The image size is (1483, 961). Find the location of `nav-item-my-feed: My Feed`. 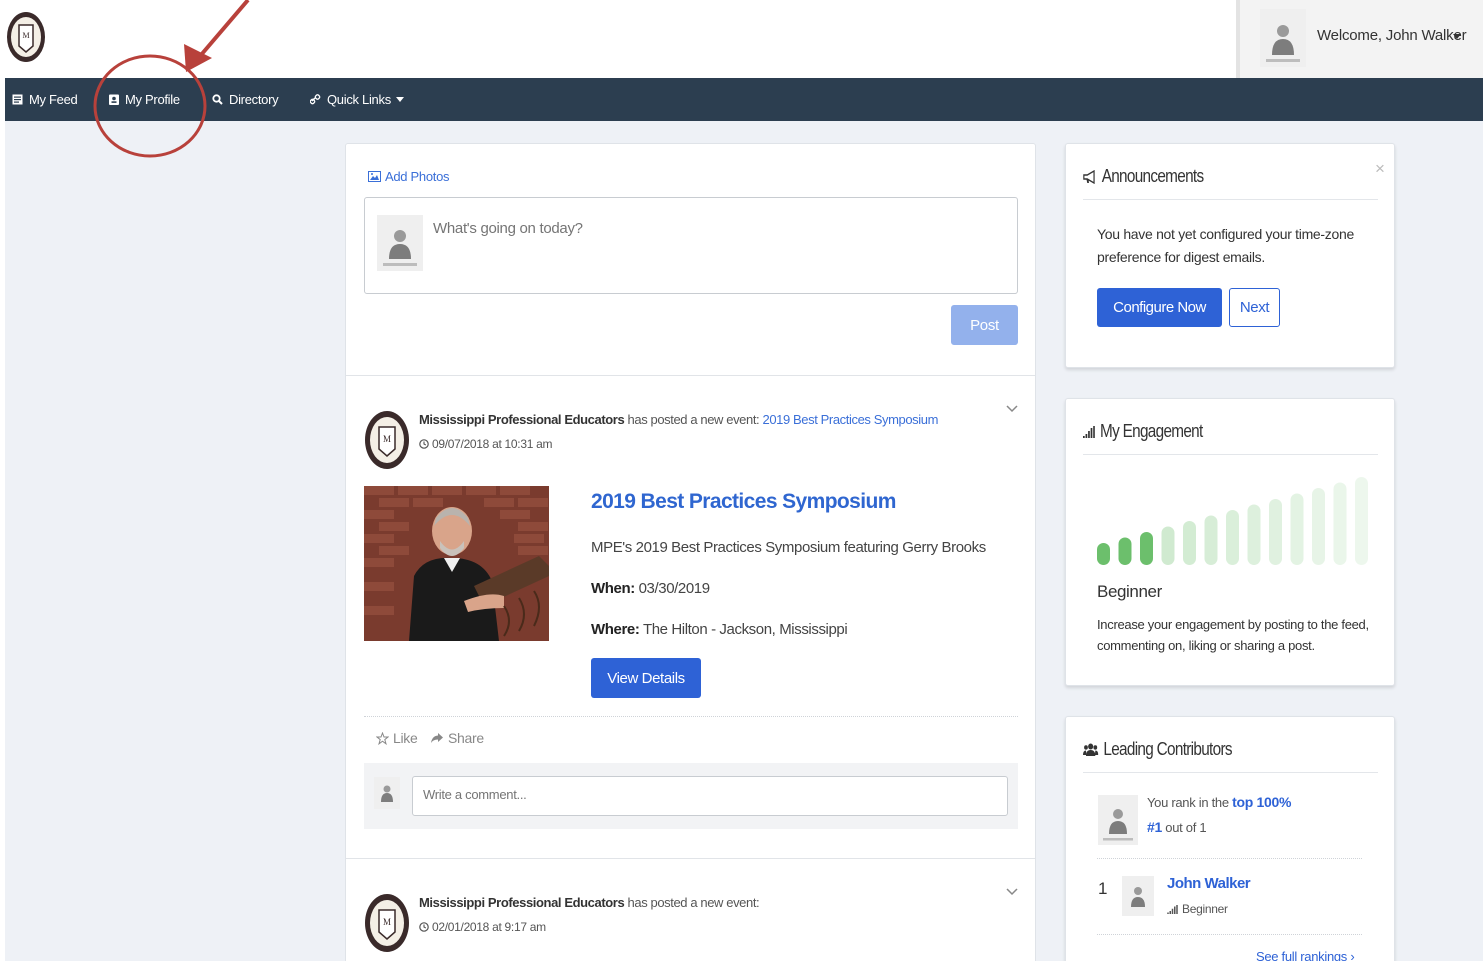

nav-item-my-feed: My Feed is located at coordinates (45, 99).